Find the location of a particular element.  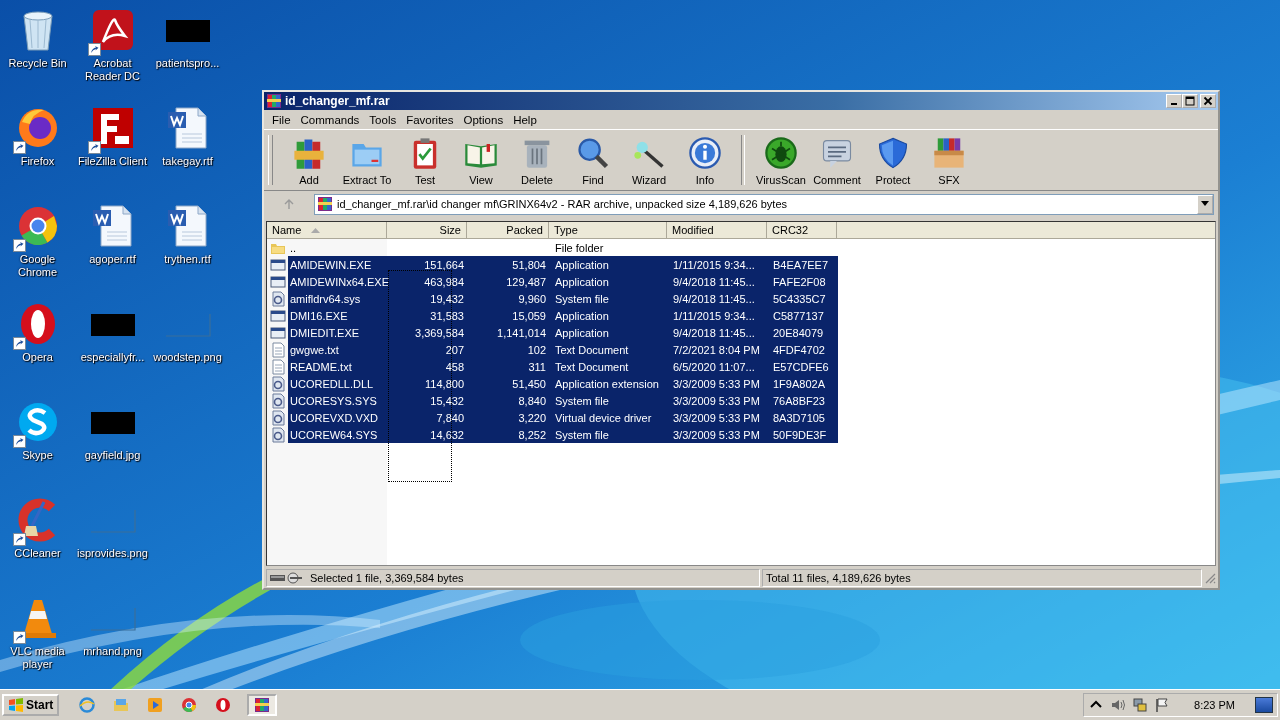

maximize-button is located at coordinates (1190, 101).